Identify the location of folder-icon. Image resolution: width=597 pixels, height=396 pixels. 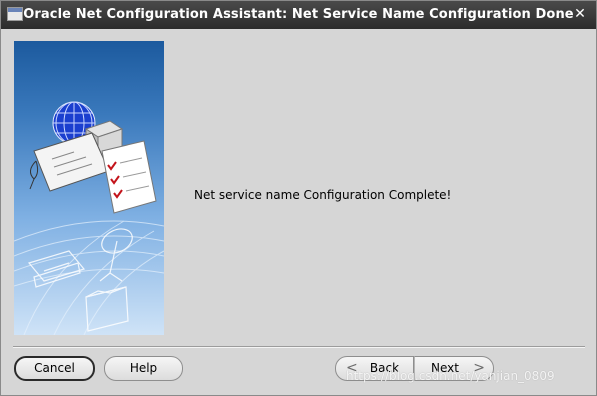
(107, 309).